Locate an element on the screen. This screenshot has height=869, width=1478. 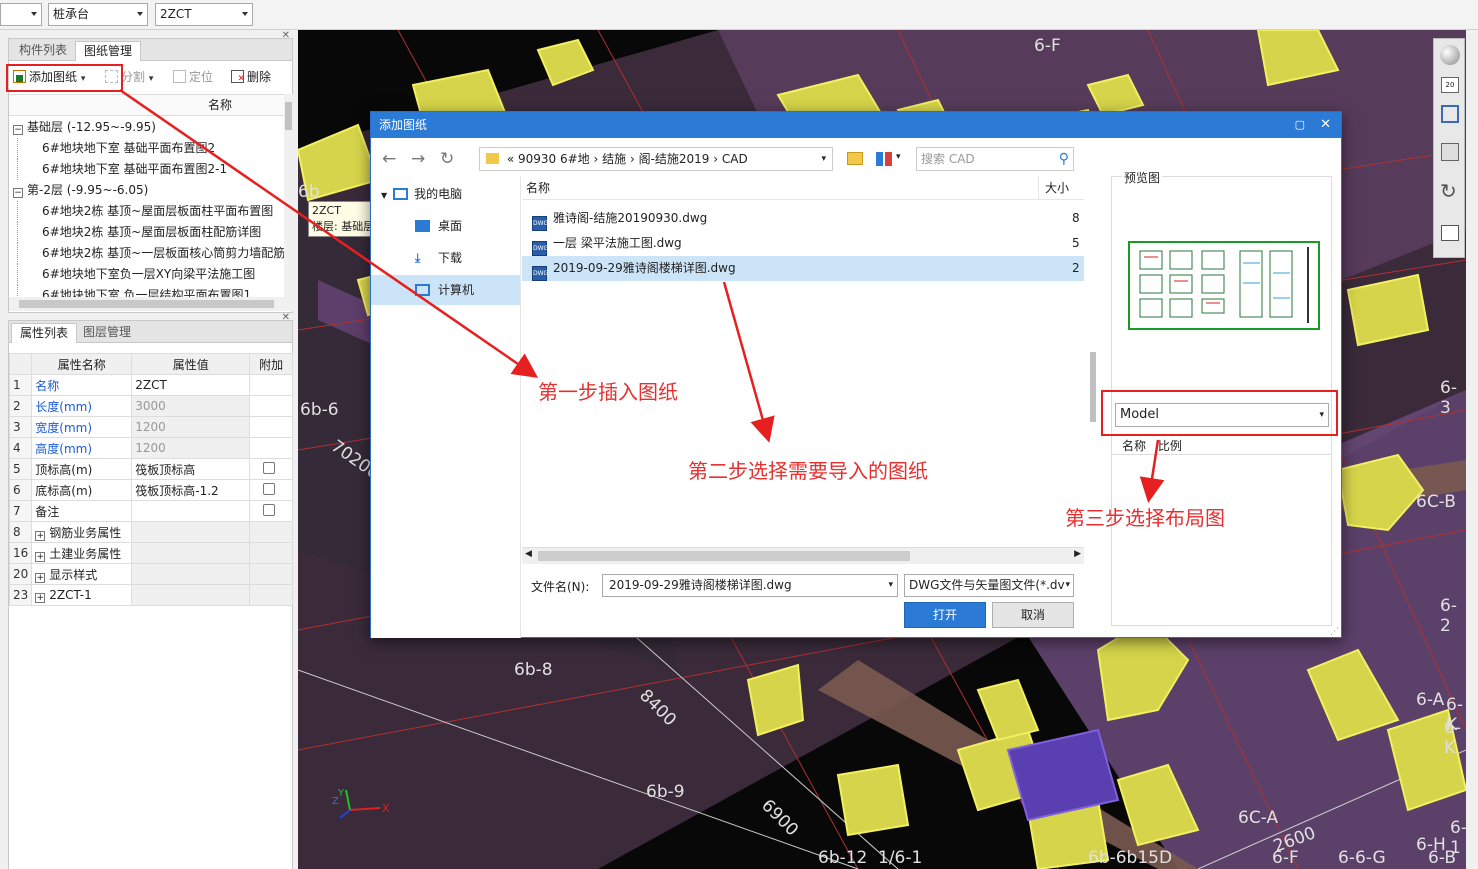
view-mode-icon is located at coordinates (884, 159).